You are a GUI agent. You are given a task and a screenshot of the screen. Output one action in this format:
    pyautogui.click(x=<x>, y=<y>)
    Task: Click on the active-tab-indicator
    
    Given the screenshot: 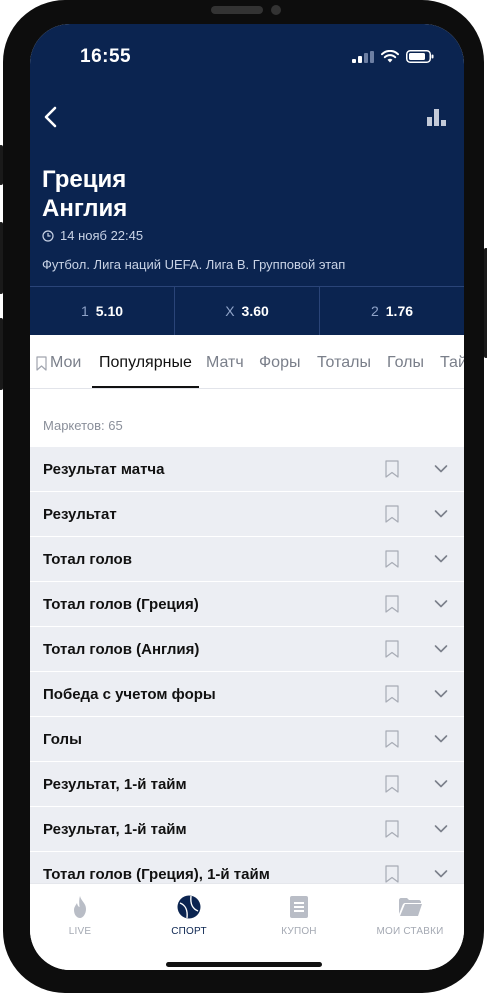 What is the action you would take?
    pyautogui.click(x=145, y=387)
    